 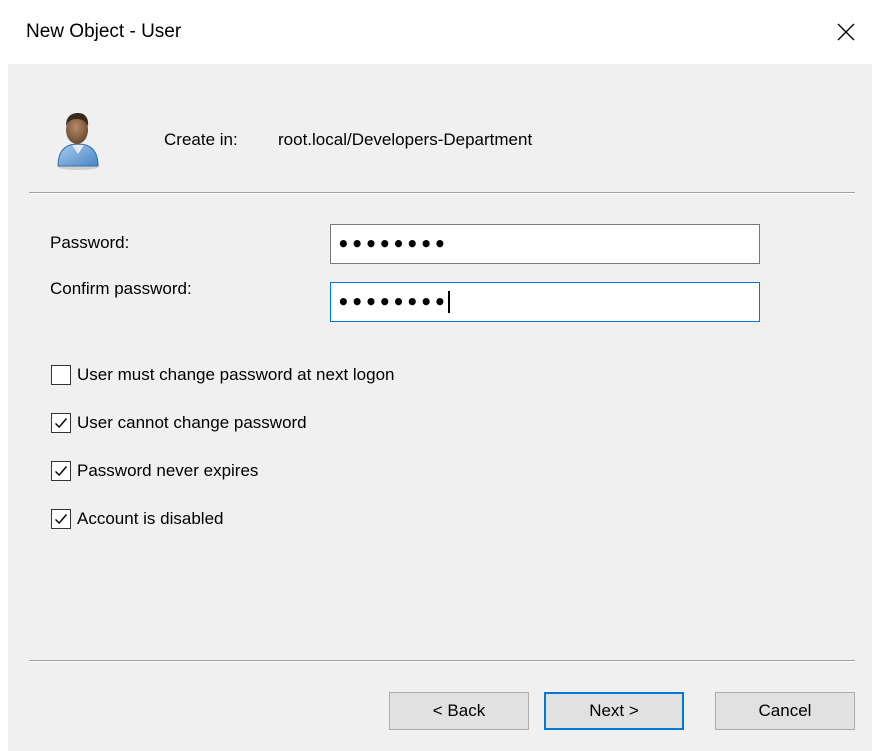 What do you see at coordinates (459, 711) in the screenshot?
I see `back-button: < Back` at bounding box center [459, 711].